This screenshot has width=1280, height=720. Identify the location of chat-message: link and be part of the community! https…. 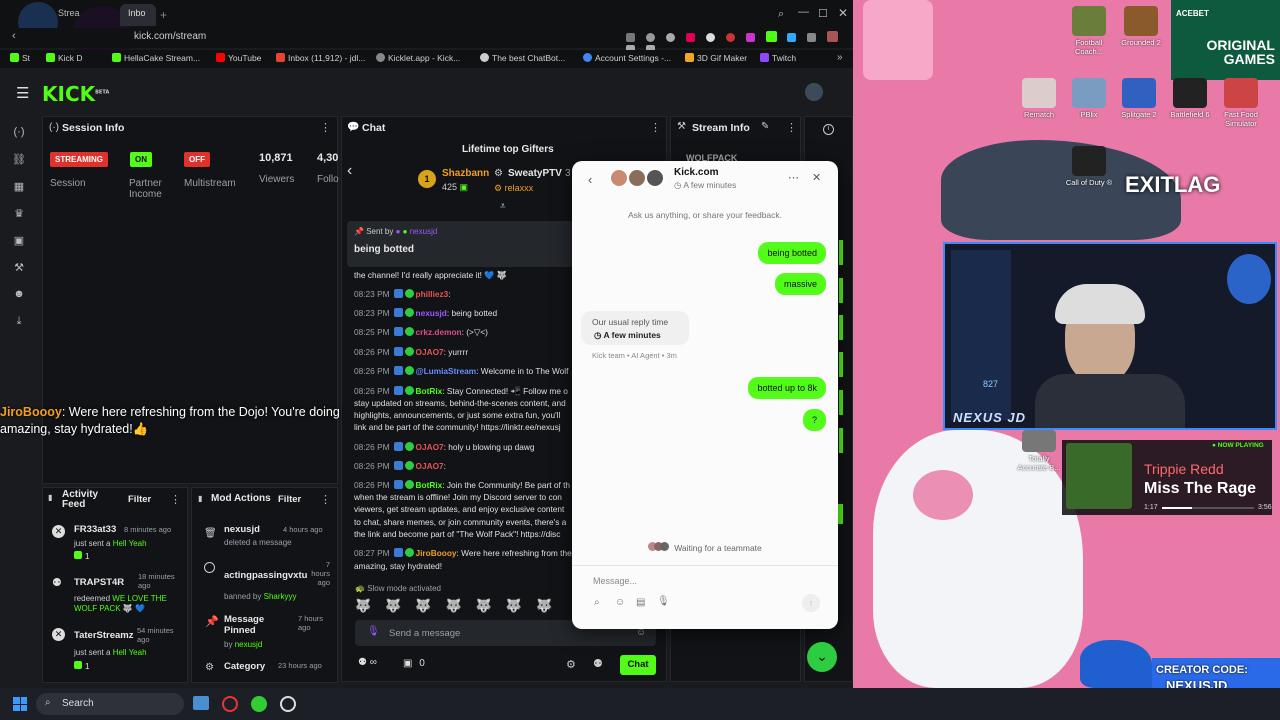
(464, 427).